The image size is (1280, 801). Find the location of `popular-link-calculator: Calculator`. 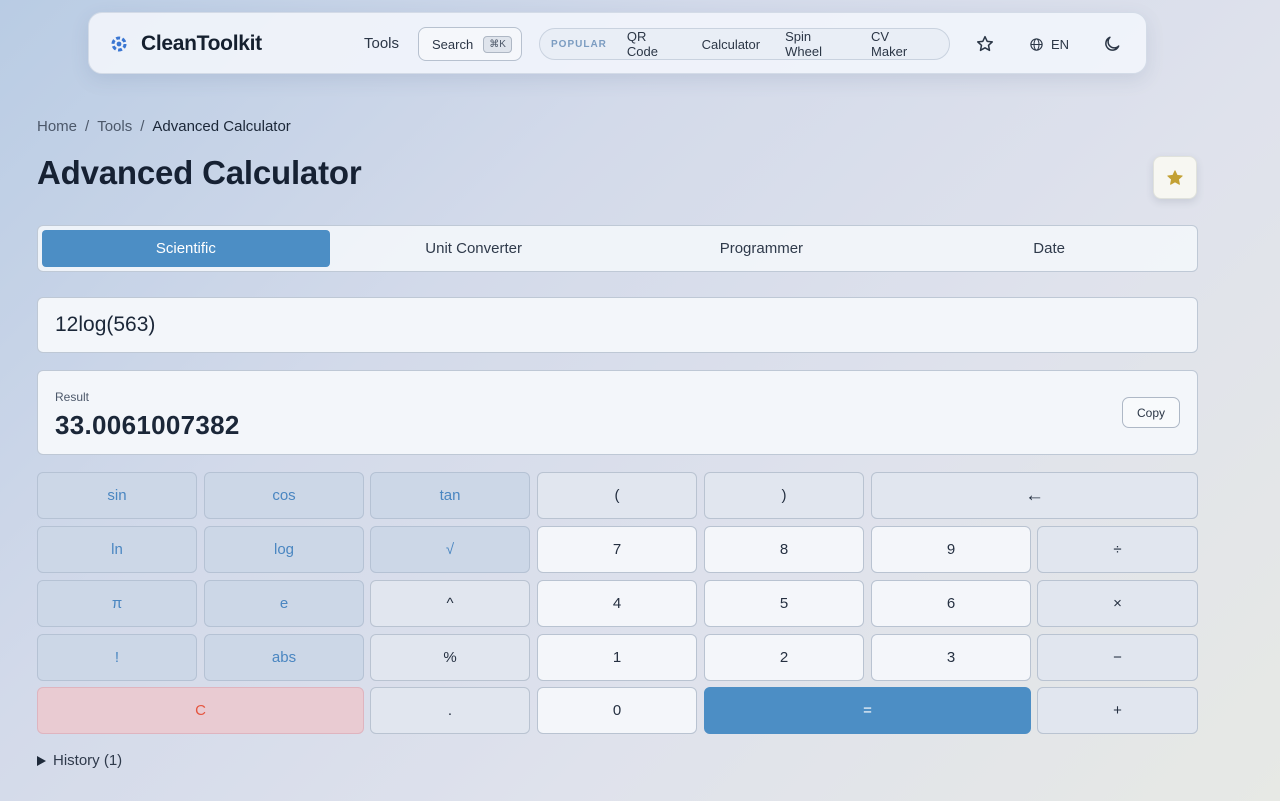

popular-link-calculator: Calculator is located at coordinates (731, 44).